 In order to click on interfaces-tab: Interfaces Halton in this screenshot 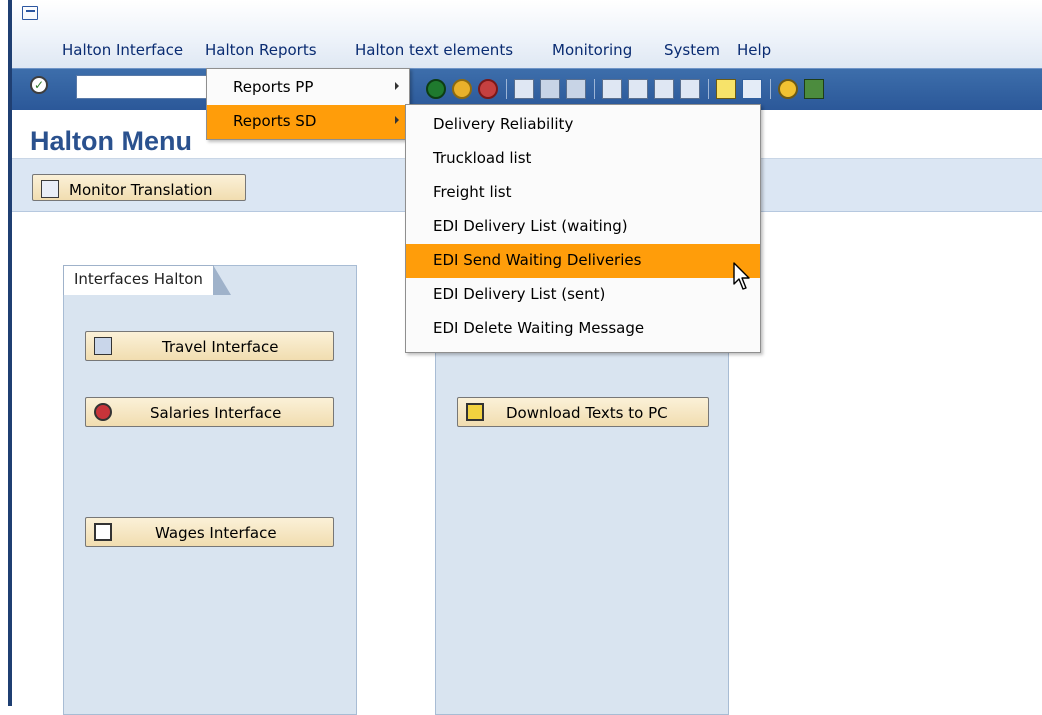, I will do `click(147, 280)`.